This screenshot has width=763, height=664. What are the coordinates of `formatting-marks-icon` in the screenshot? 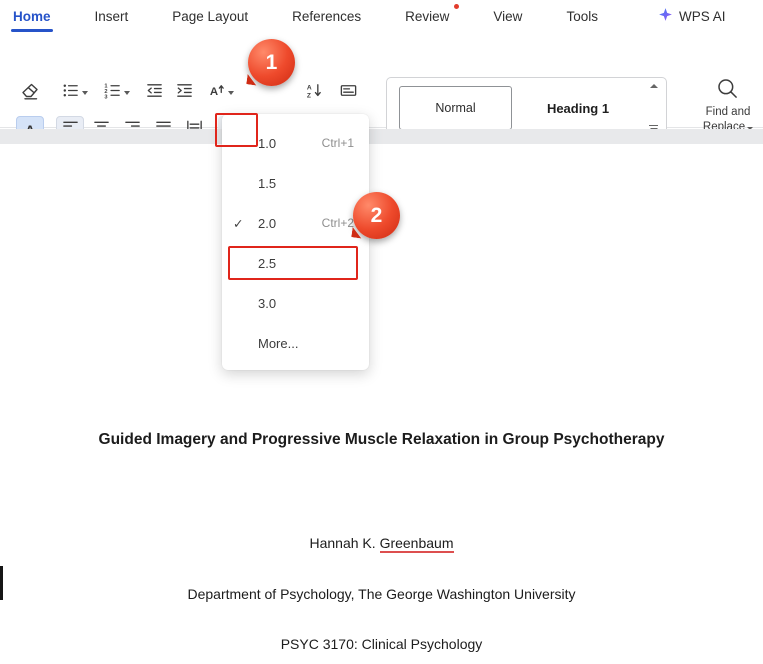 It's located at (348, 93).